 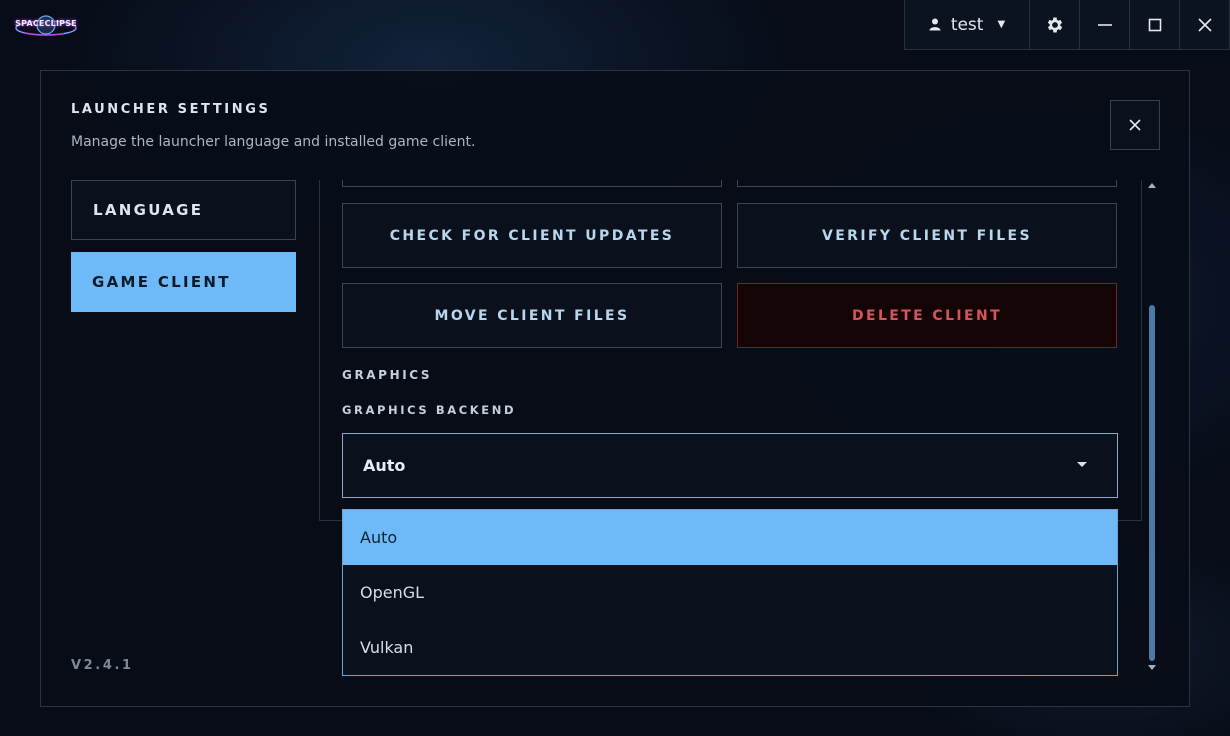 What do you see at coordinates (1152, 483) in the screenshot?
I see `scrollbar-thumb` at bounding box center [1152, 483].